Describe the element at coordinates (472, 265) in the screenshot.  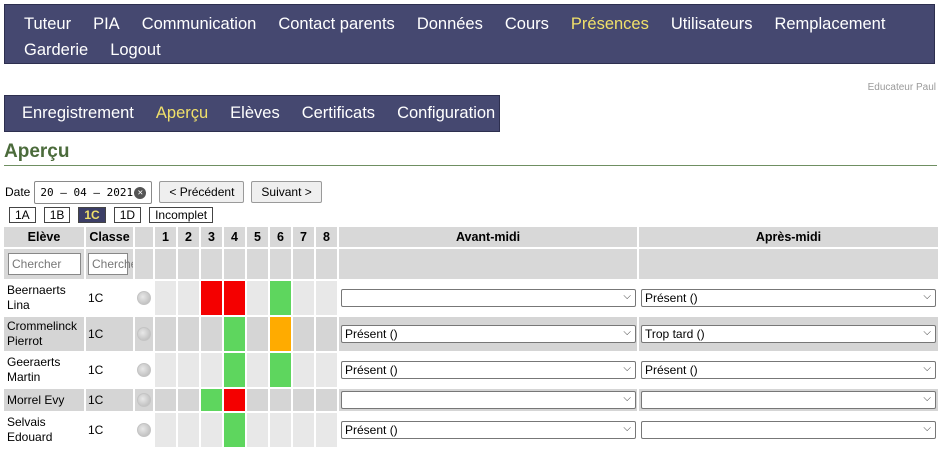
I see `filter-row: Chercher Chercher` at that location.